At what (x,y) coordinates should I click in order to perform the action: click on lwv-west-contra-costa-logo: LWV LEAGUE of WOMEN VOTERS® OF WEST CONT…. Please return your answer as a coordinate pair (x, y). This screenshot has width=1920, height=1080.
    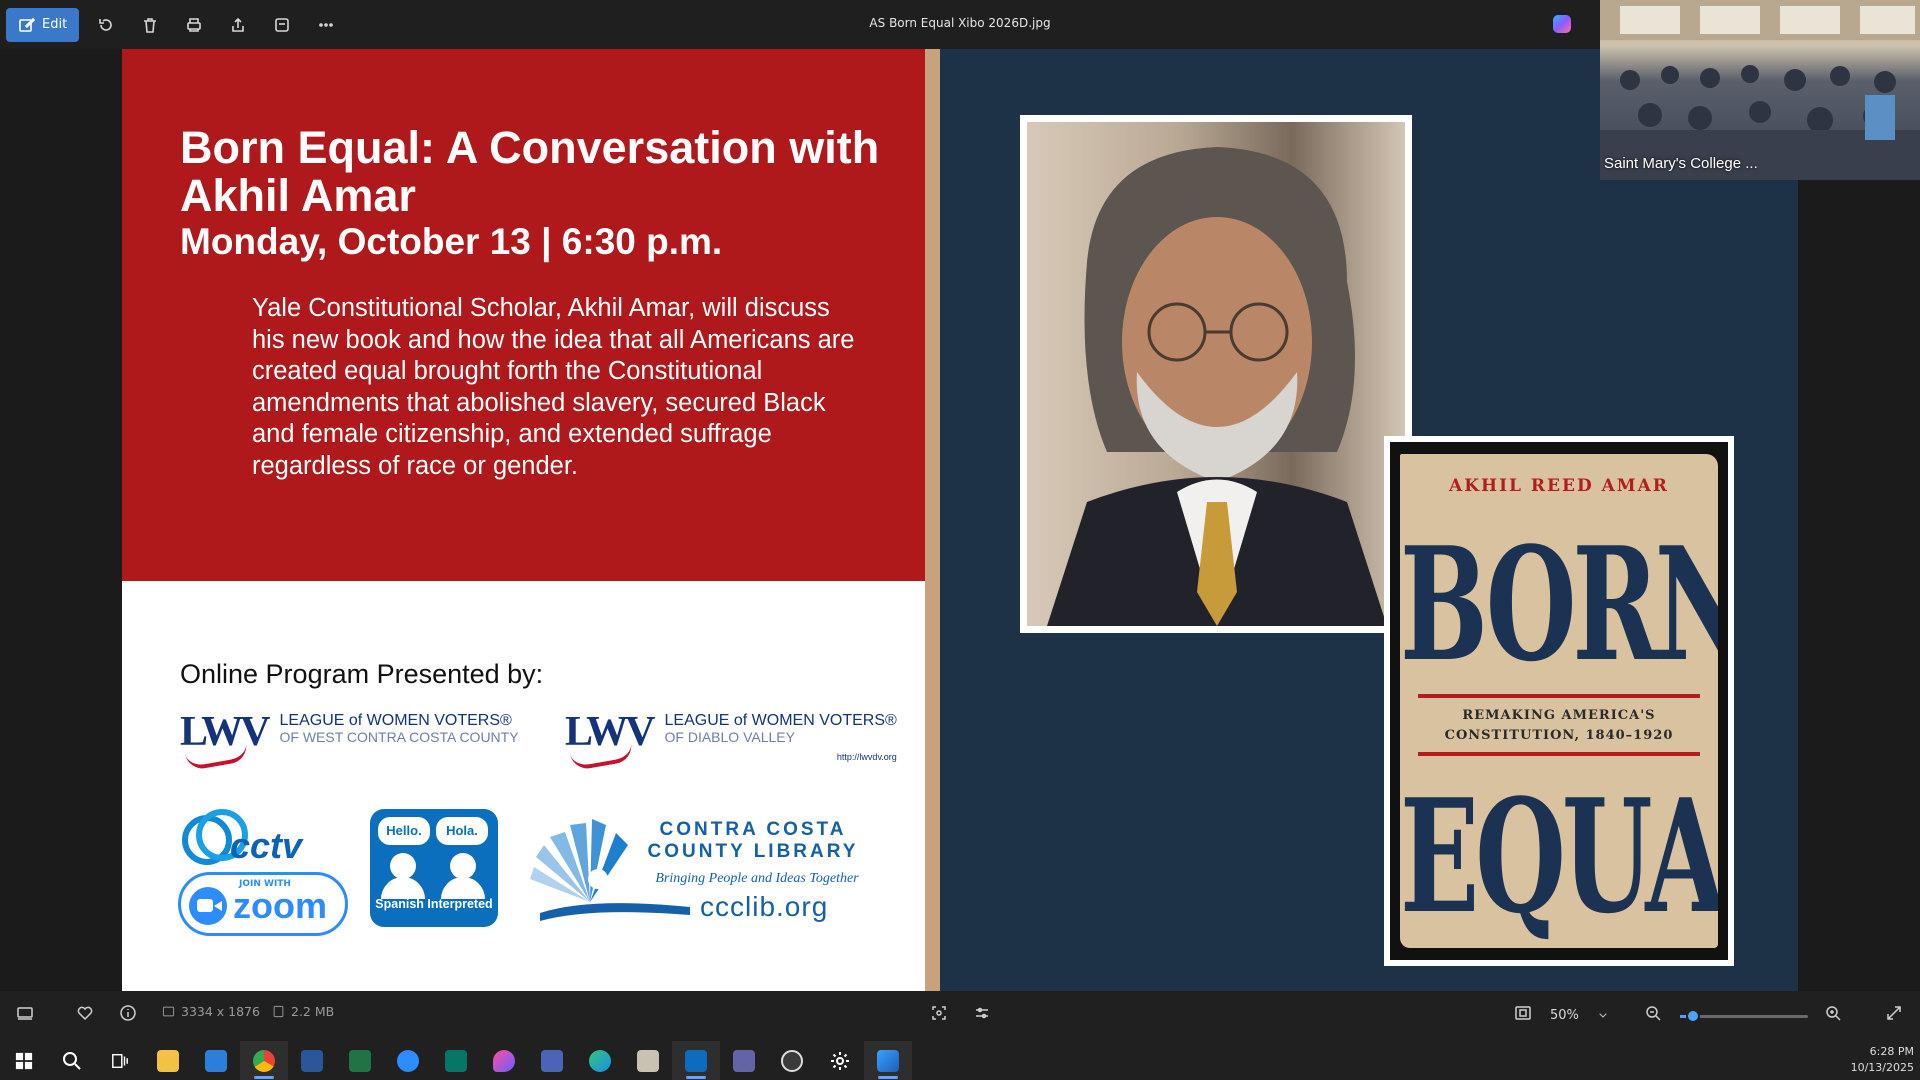
    Looking at the image, I should click on (349, 741).